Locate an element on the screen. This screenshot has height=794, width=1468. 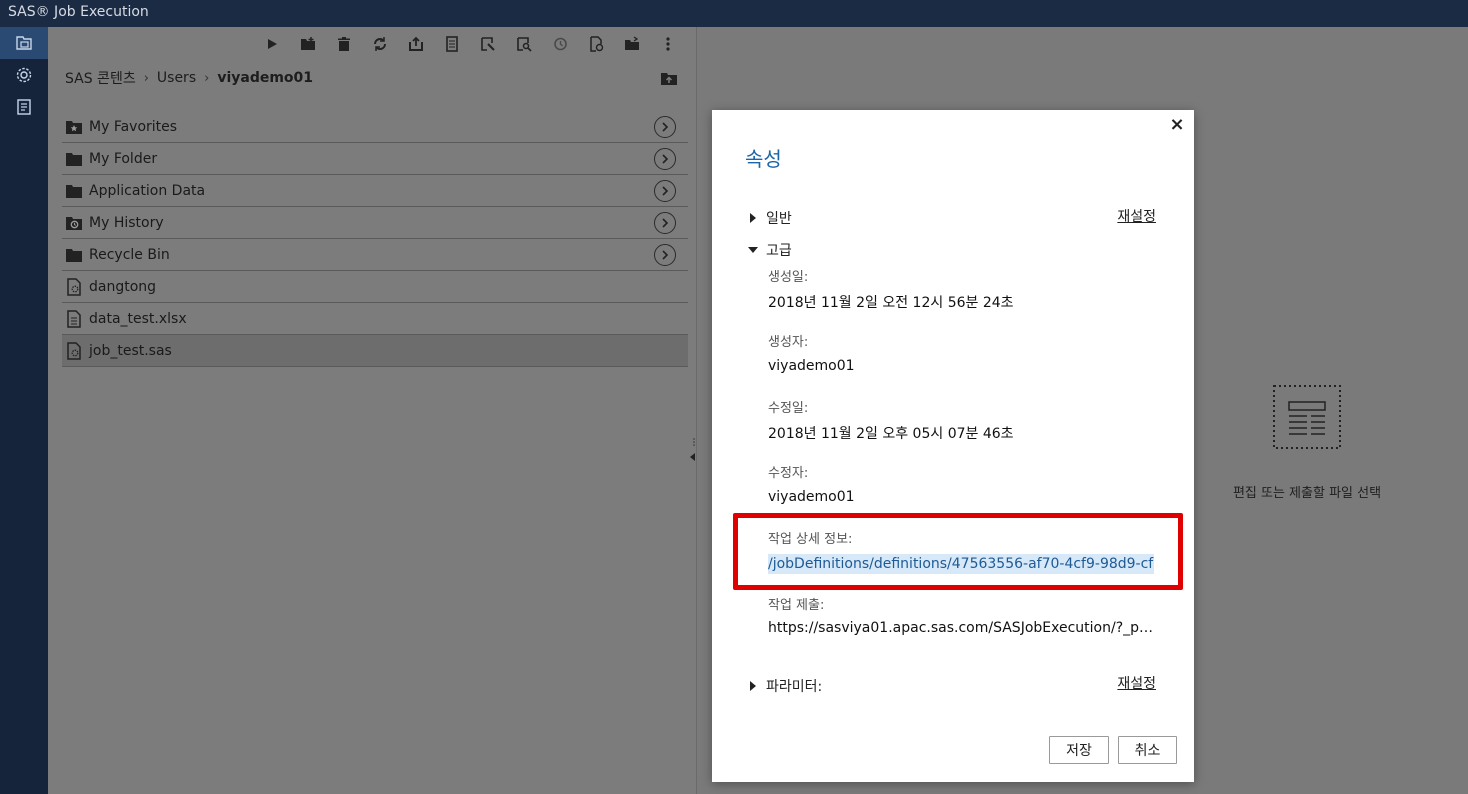
edit-icon is located at coordinates (488, 44).